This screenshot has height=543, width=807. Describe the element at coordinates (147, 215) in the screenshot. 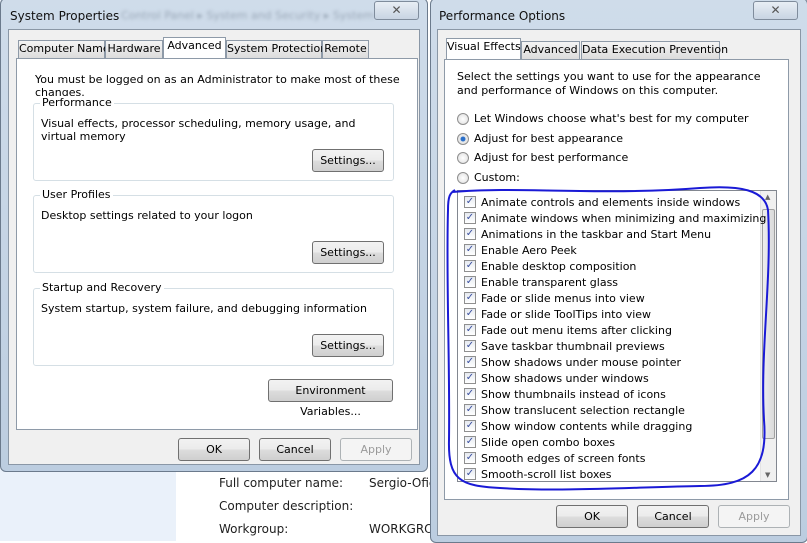

I see `group-description: Desktop settings related to your logon` at that location.